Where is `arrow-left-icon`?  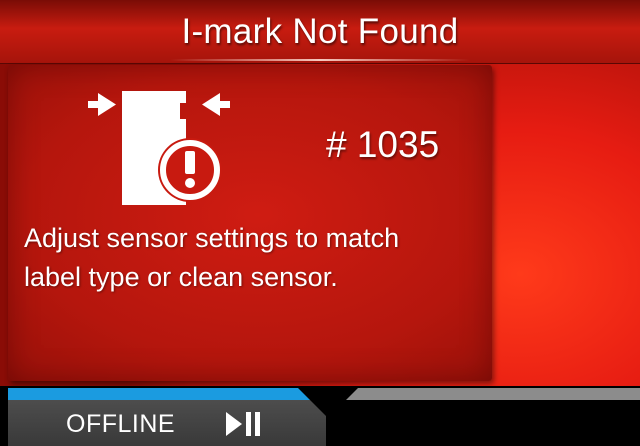 arrow-left-icon is located at coordinates (216, 104).